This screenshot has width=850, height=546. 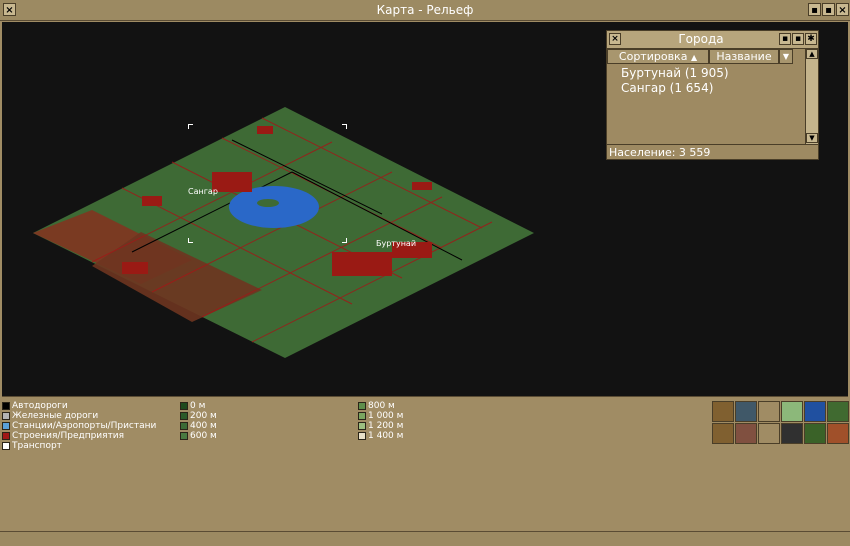 I want to click on owner-icon, so click(x=838, y=433).